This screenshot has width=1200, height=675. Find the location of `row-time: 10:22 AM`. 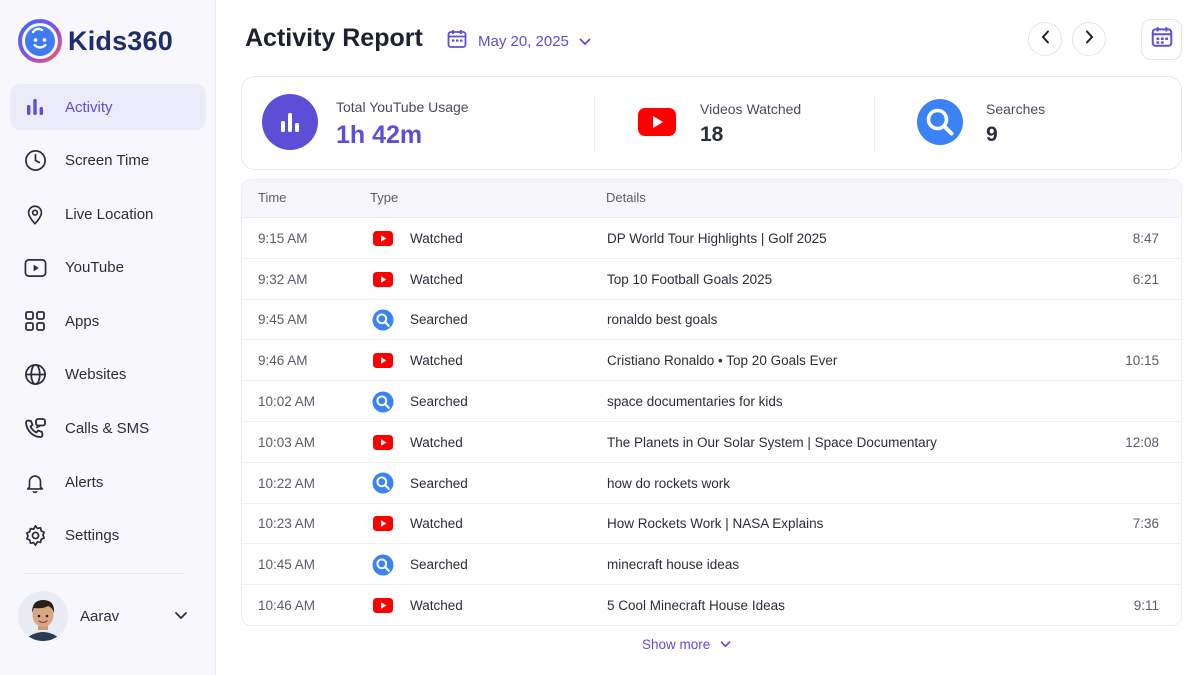

row-time: 10:22 AM is located at coordinates (287, 483).